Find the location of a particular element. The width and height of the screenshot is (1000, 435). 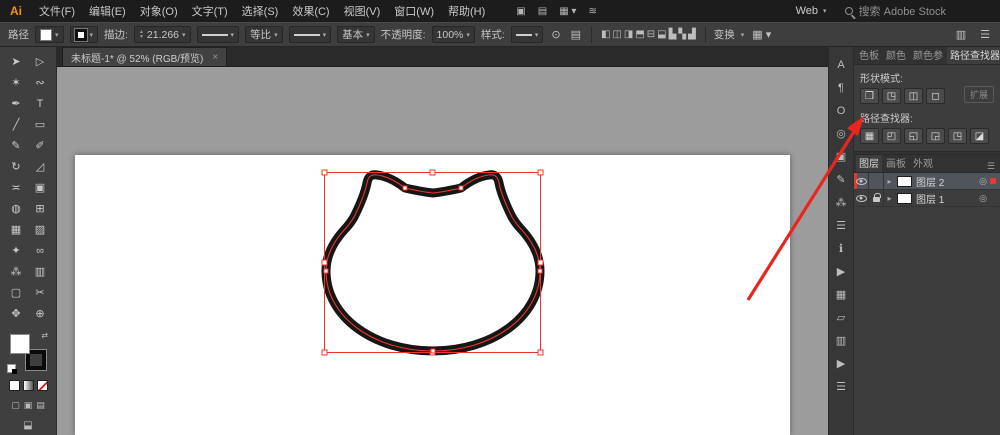

align-middle-vertical-icon: ⊟ is located at coordinates (651, 34).